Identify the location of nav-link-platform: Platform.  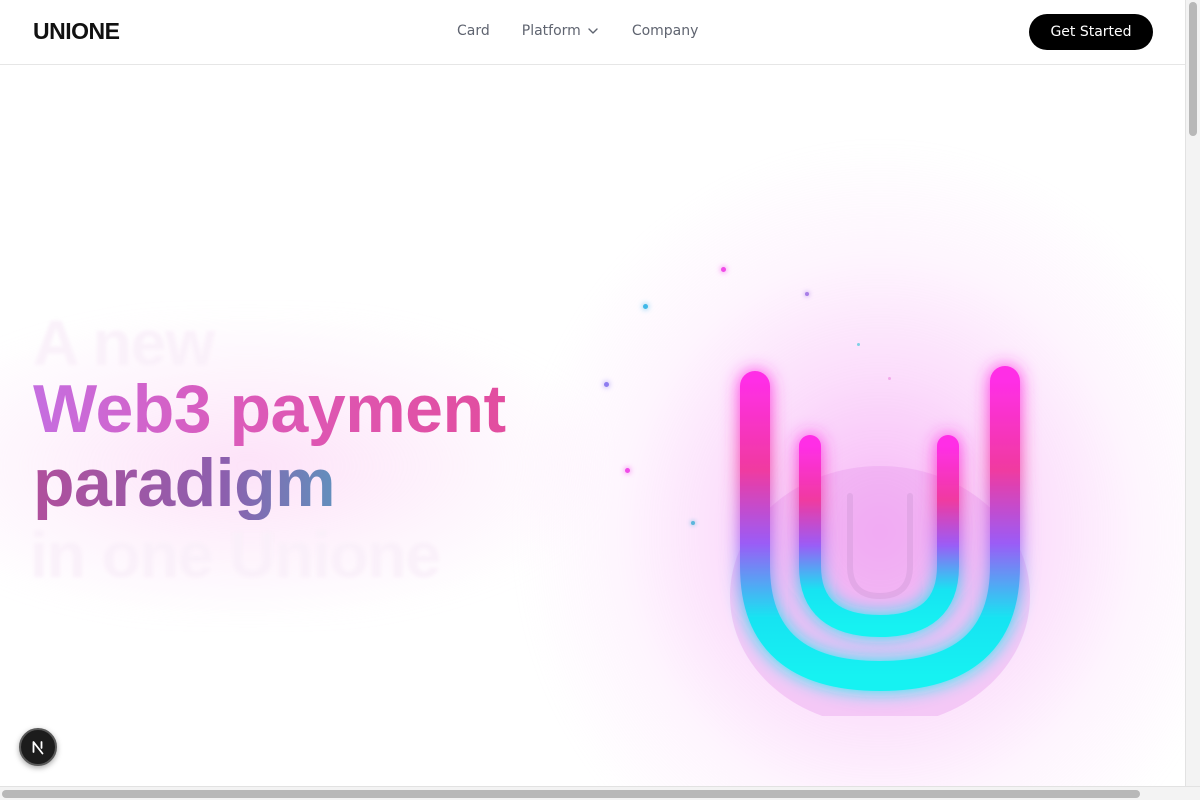
(560, 31).